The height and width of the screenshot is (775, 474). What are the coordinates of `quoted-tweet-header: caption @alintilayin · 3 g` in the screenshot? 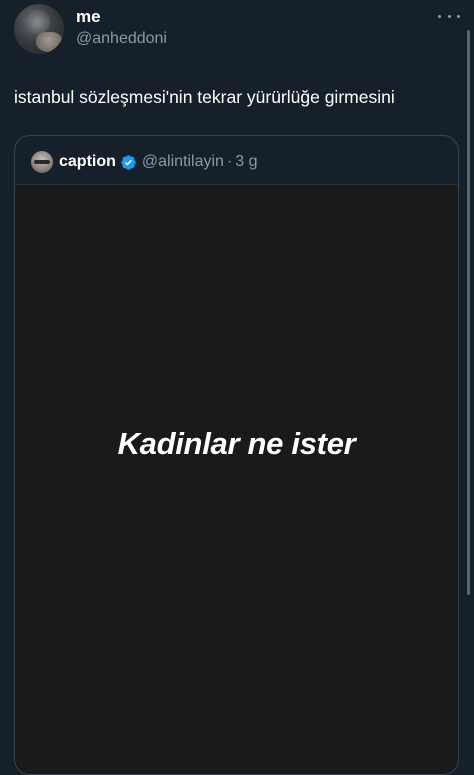 It's located at (144, 162).